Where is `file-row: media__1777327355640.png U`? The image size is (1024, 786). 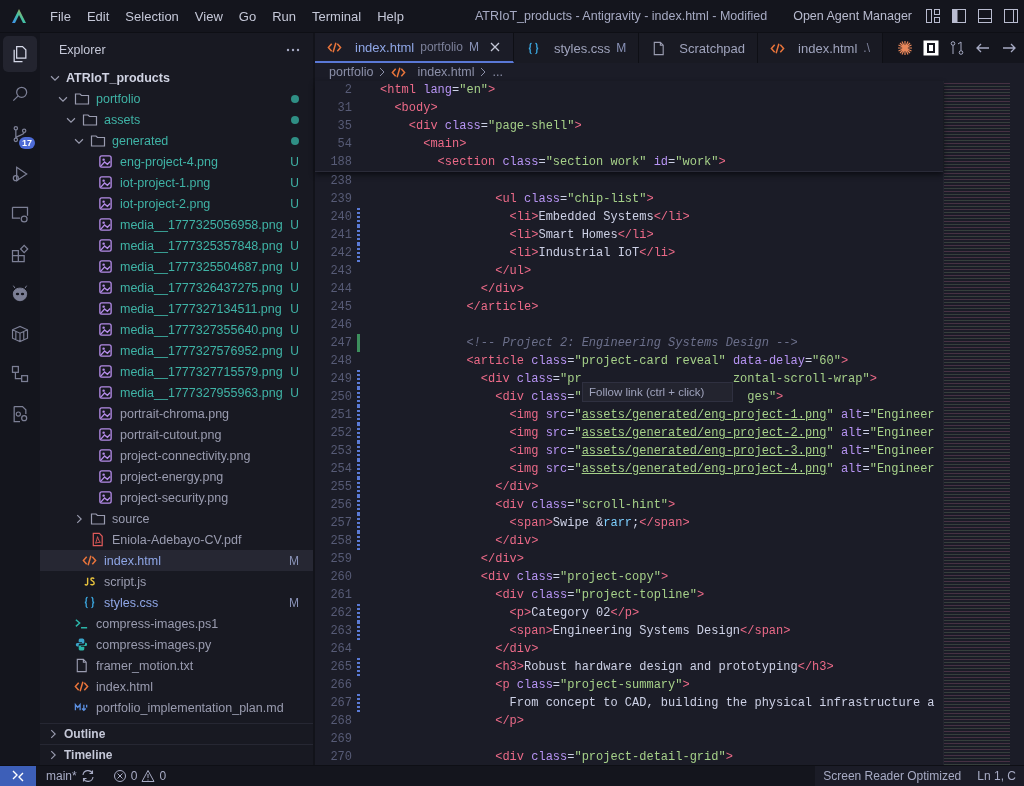 file-row: media__1777327355640.png U is located at coordinates (176, 329).